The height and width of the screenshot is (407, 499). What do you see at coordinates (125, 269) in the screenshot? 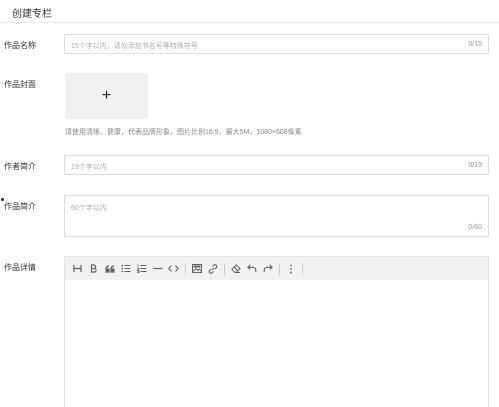
I see `bullet-list-icon` at bounding box center [125, 269].